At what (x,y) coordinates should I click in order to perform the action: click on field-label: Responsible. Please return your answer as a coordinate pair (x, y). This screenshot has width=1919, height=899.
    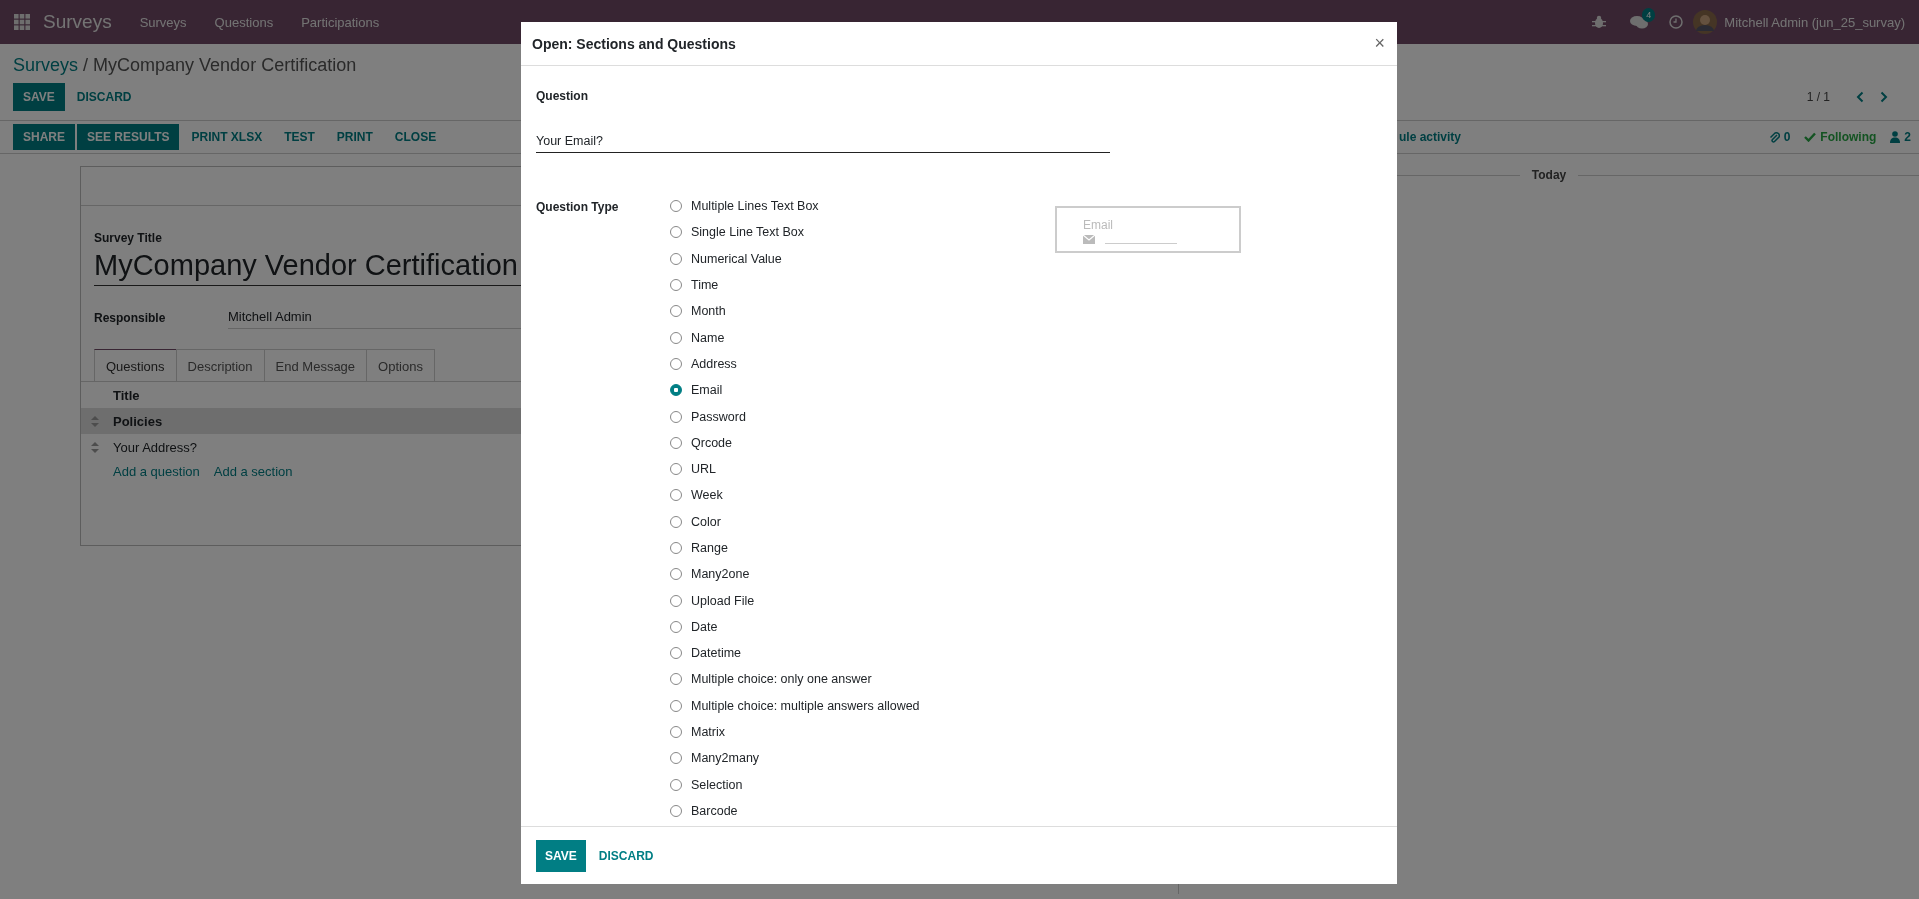
    Looking at the image, I should click on (130, 318).